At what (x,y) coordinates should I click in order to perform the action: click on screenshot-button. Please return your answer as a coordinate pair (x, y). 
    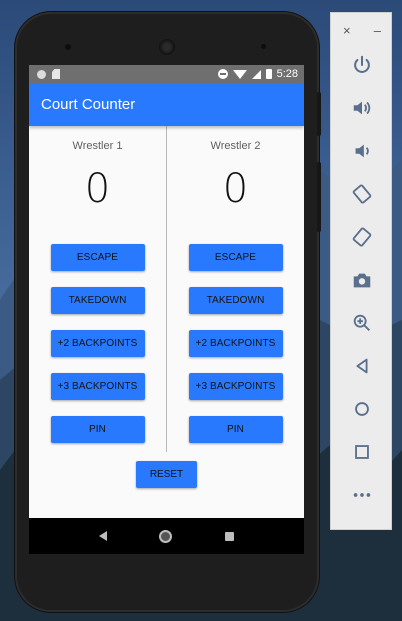
    Looking at the image, I should click on (362, 279).